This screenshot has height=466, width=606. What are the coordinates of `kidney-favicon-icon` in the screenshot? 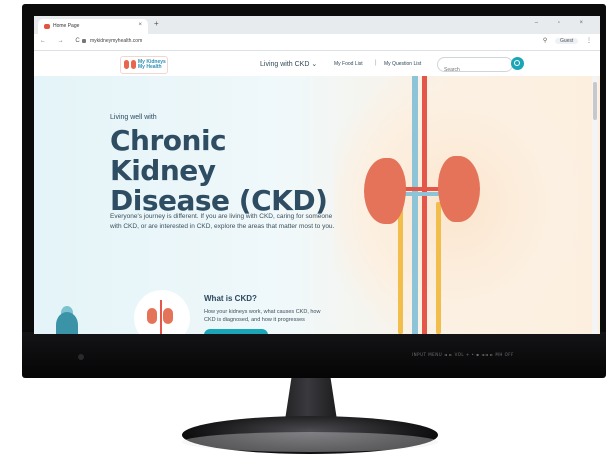 It's located at (47, 26).